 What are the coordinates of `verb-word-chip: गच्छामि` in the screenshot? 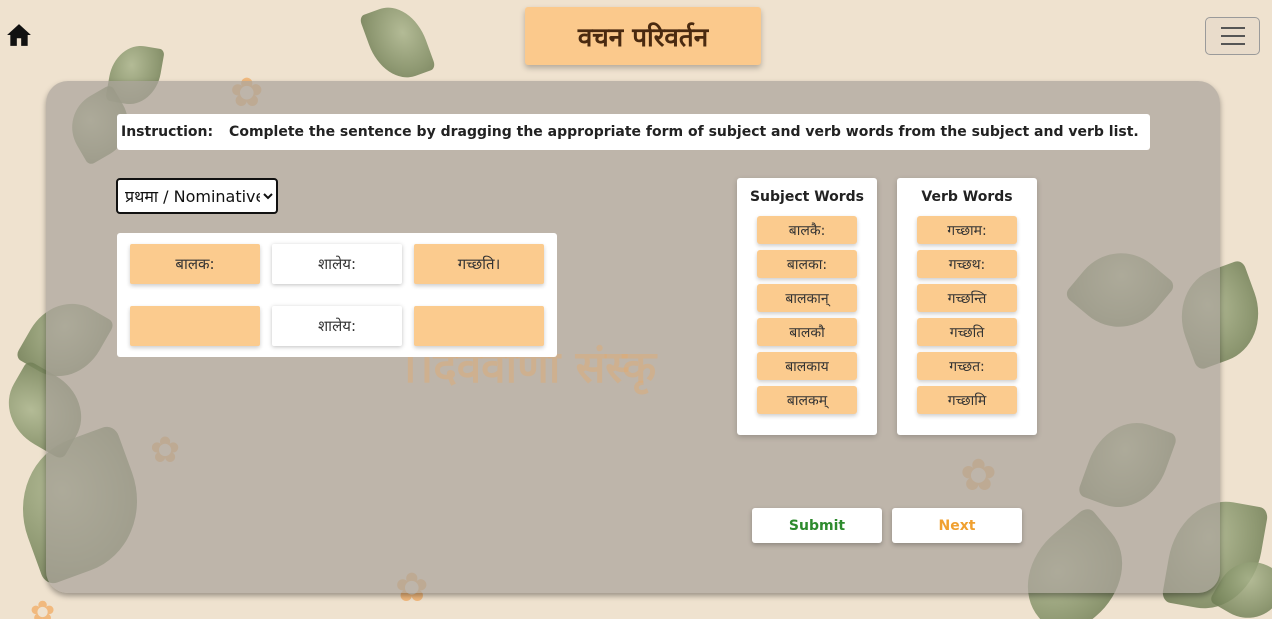 It's located at (967, 400).